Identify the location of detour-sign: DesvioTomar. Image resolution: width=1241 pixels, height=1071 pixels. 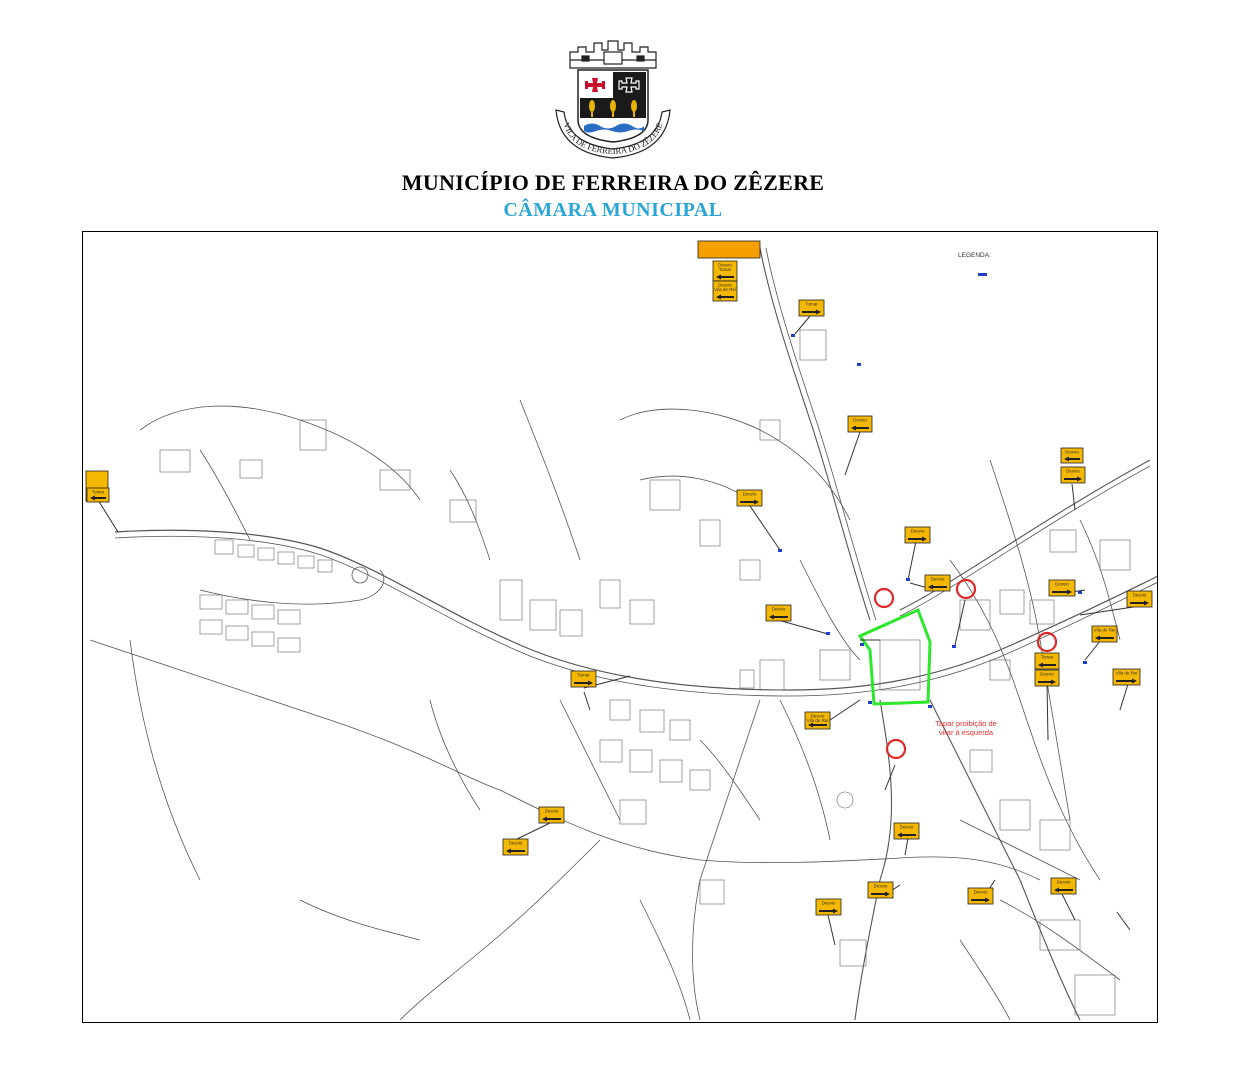
(725, 271).